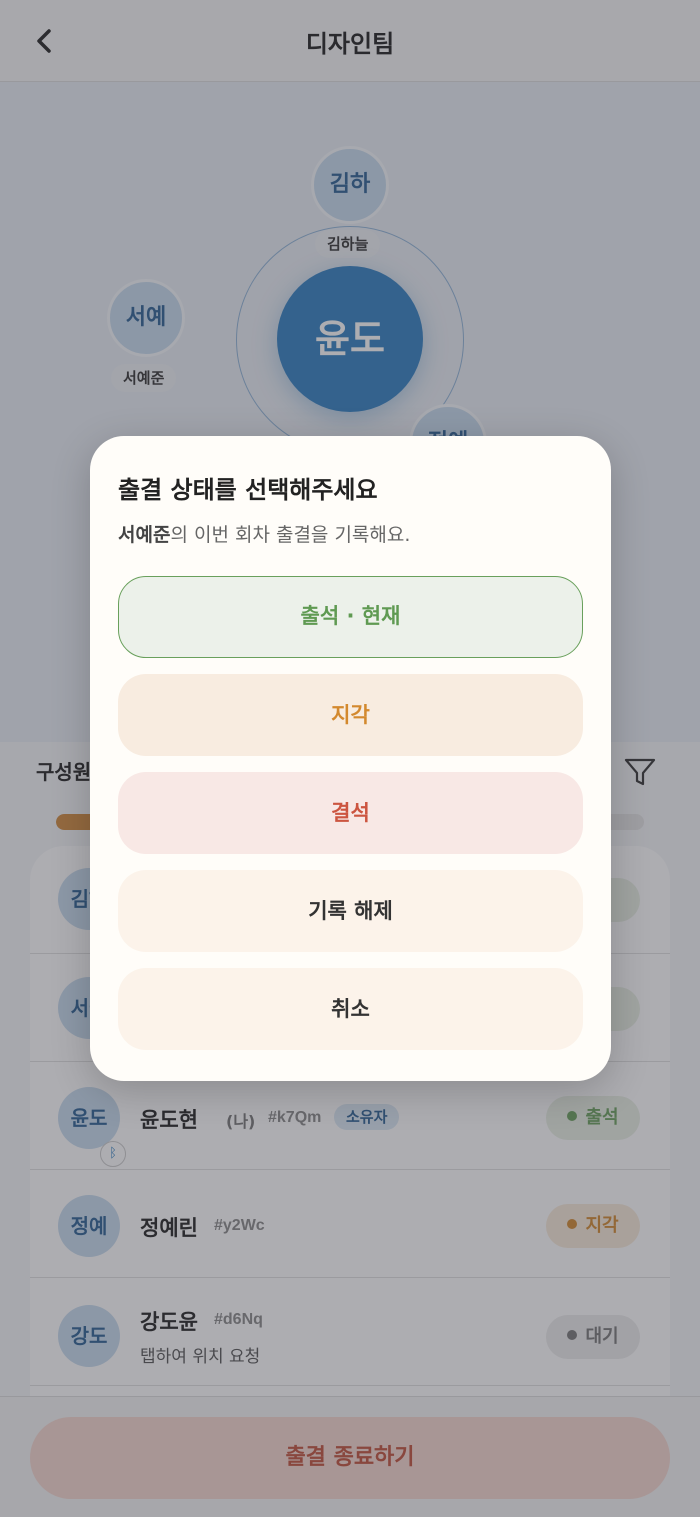 This screenshot has width=700, height=1517. I want to click on cancel-button: 취소, so click(350, 1009).